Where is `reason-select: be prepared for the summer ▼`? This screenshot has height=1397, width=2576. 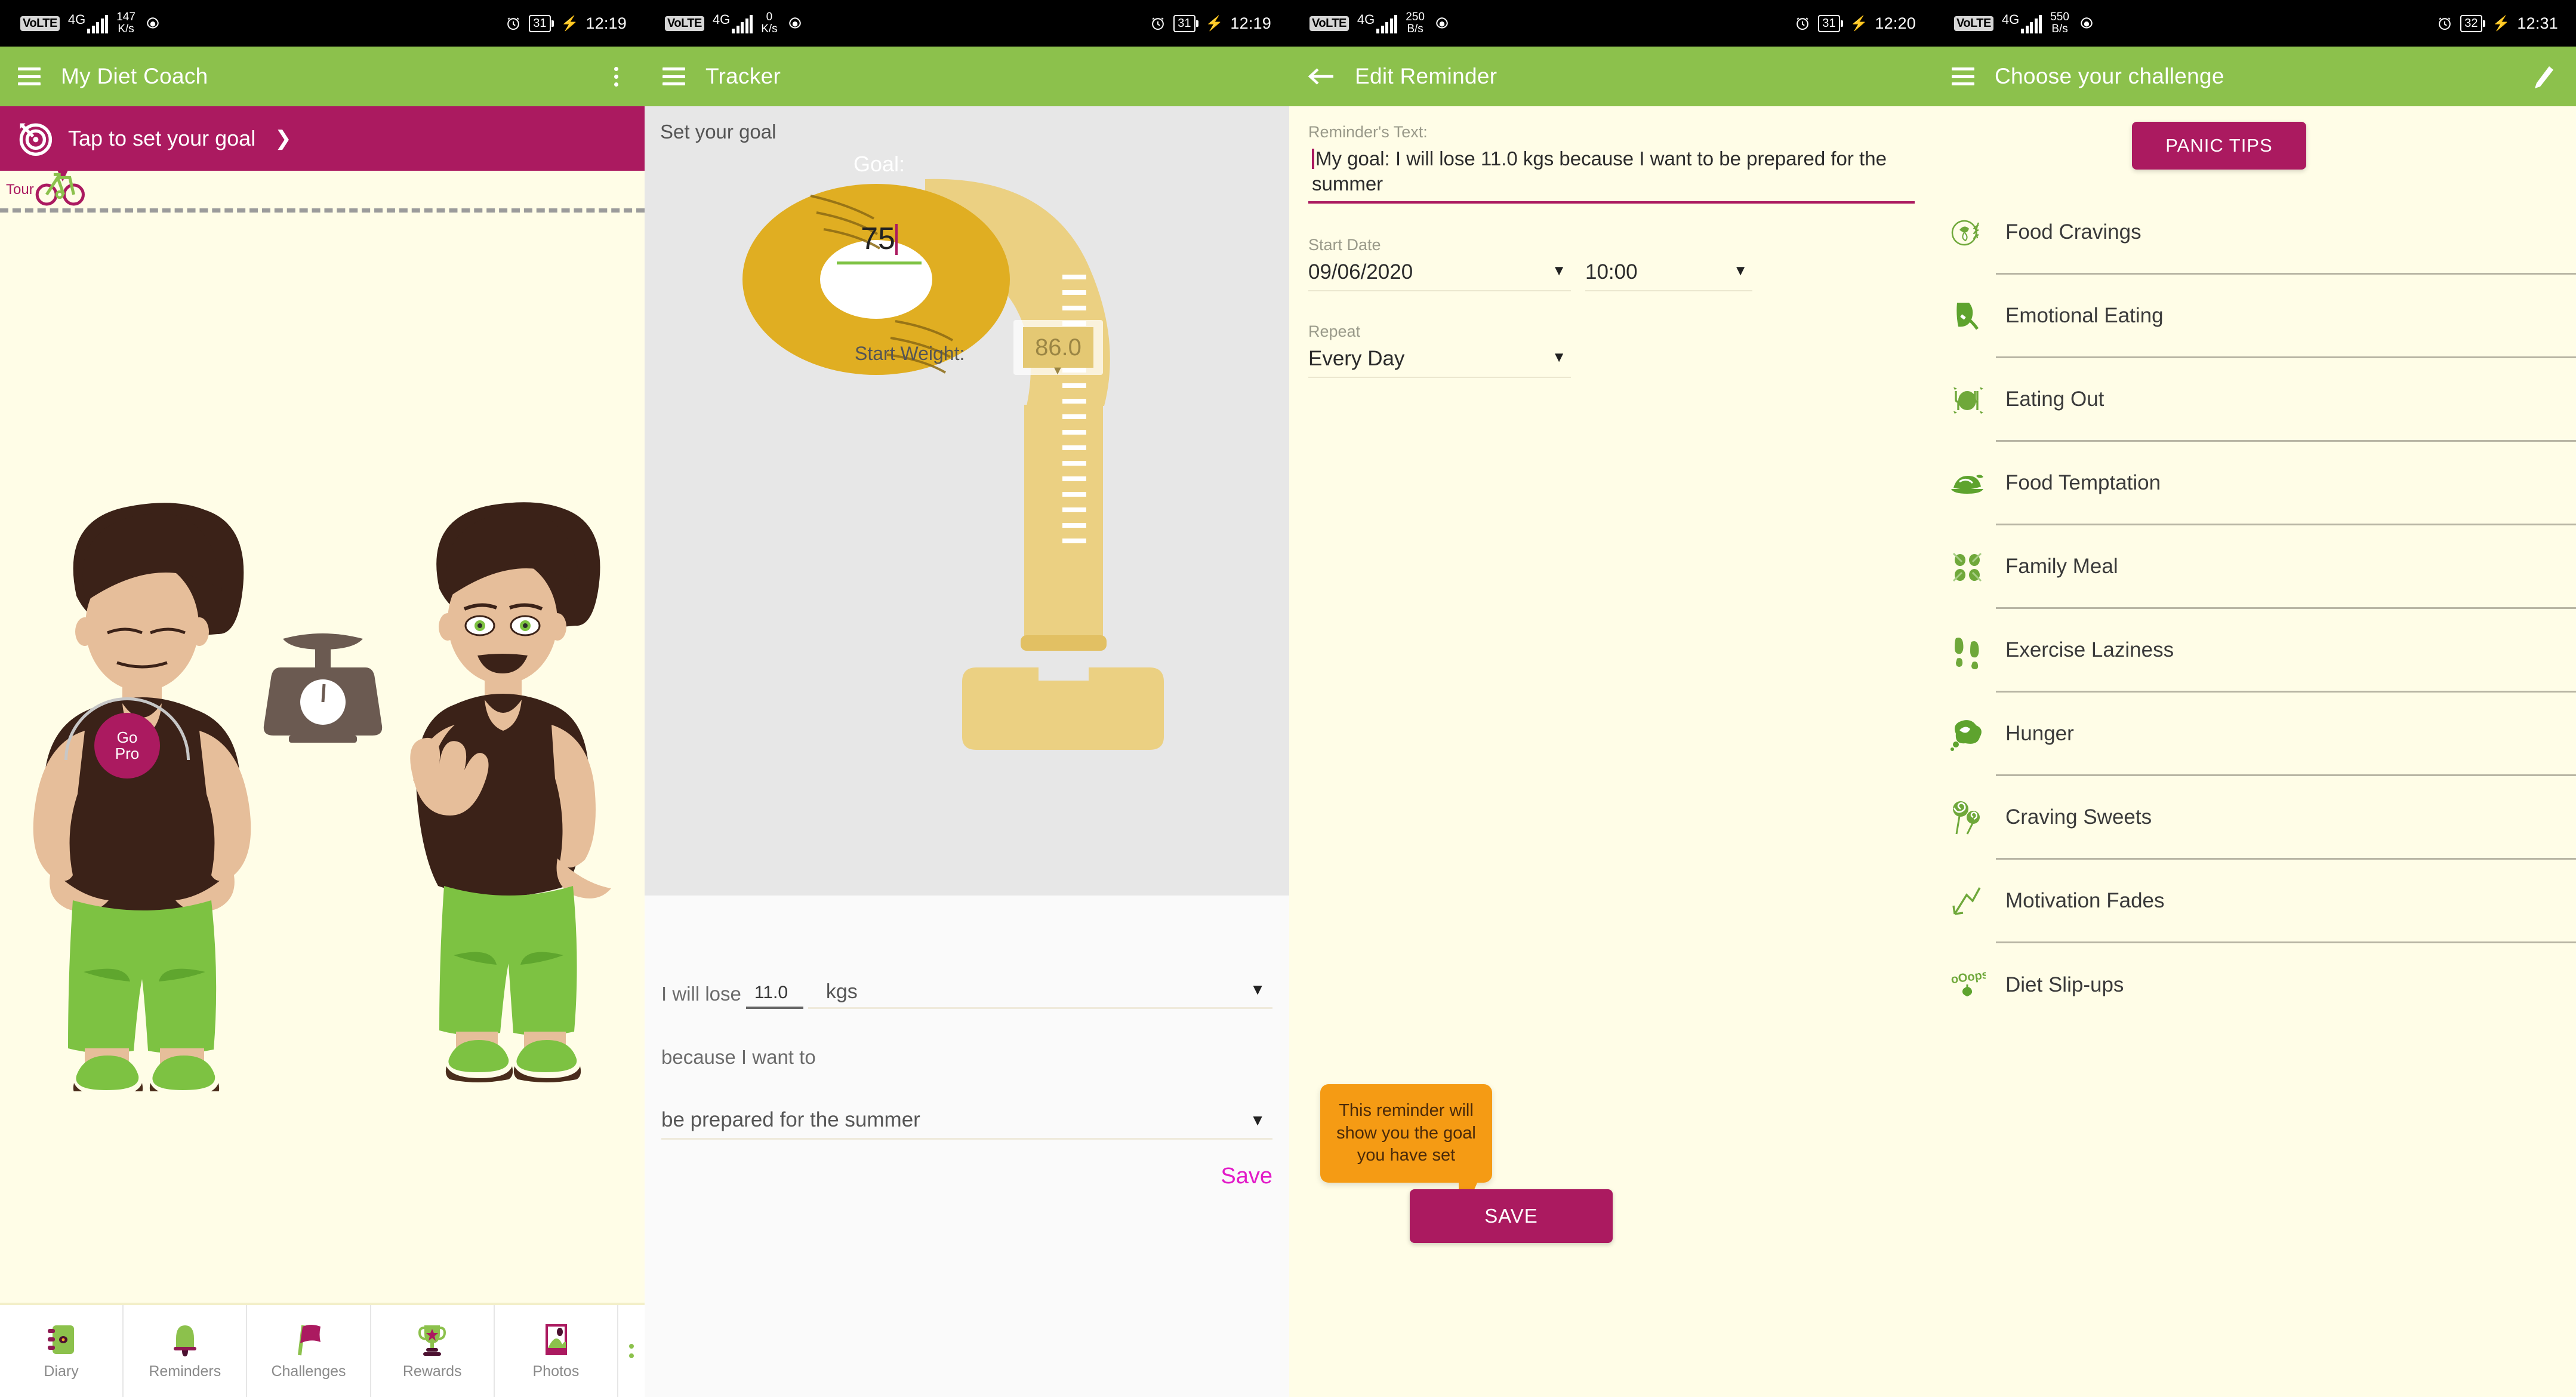 reason-select: be prepared for the summer ▼ is located at coordinates (966, 1124).